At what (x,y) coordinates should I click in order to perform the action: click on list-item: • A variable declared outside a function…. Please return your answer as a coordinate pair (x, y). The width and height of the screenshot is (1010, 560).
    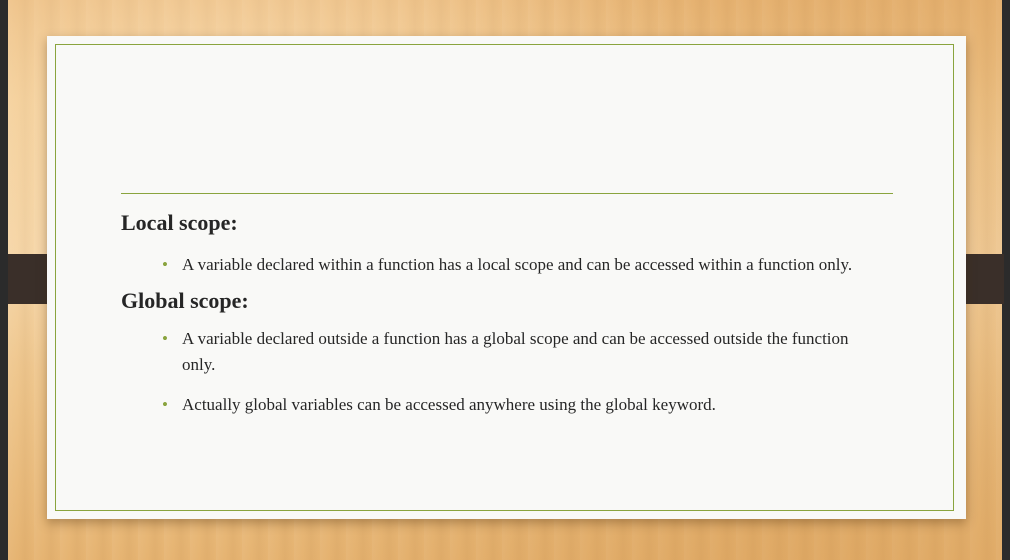
    Looking at the image, I should click on (501, 352).